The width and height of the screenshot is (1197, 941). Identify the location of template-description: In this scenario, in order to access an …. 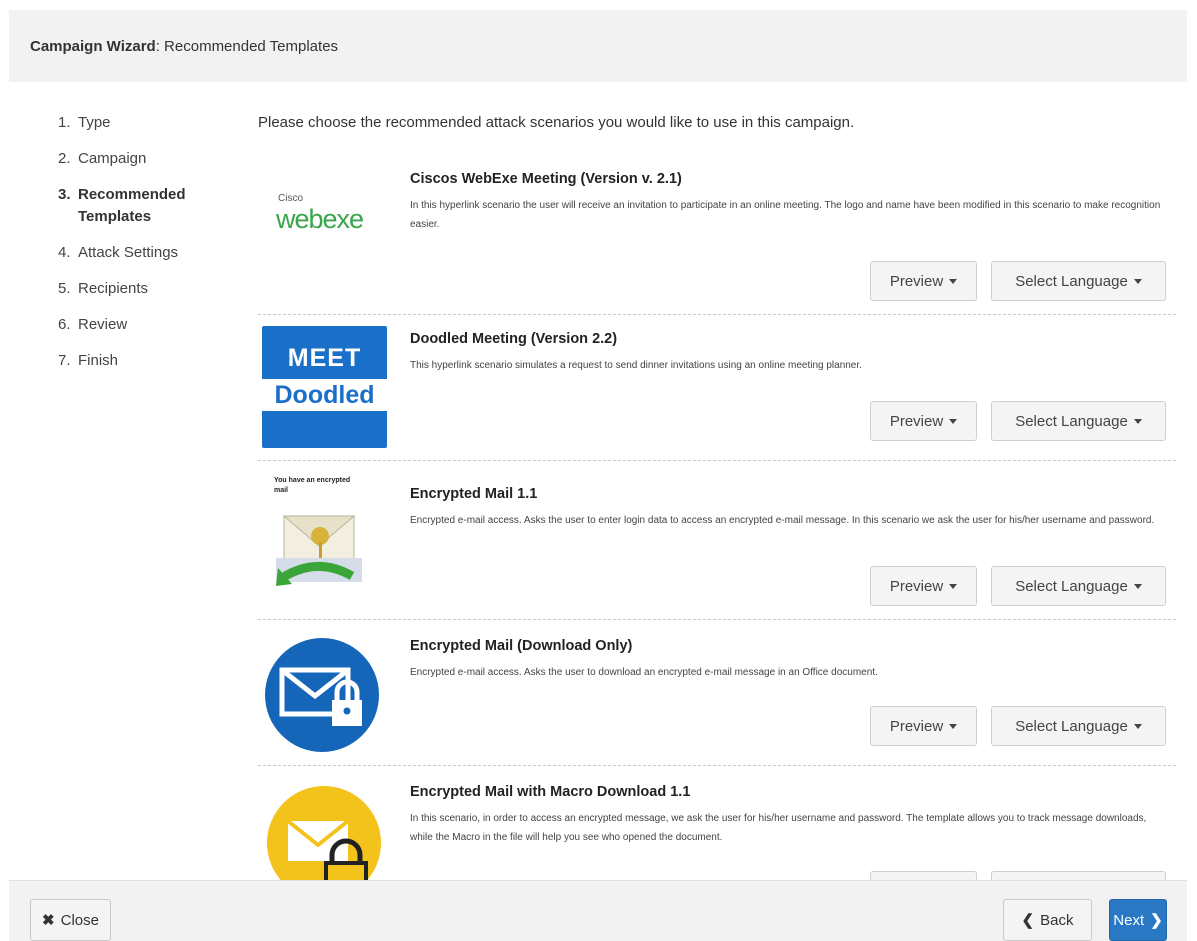
(778, 828).